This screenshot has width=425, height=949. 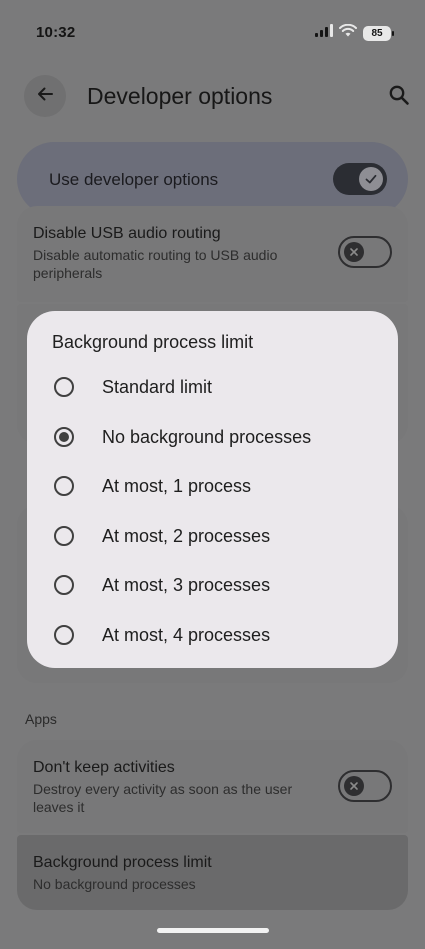 I want to click on option-label: No background processes, so click(x=207, y=437).